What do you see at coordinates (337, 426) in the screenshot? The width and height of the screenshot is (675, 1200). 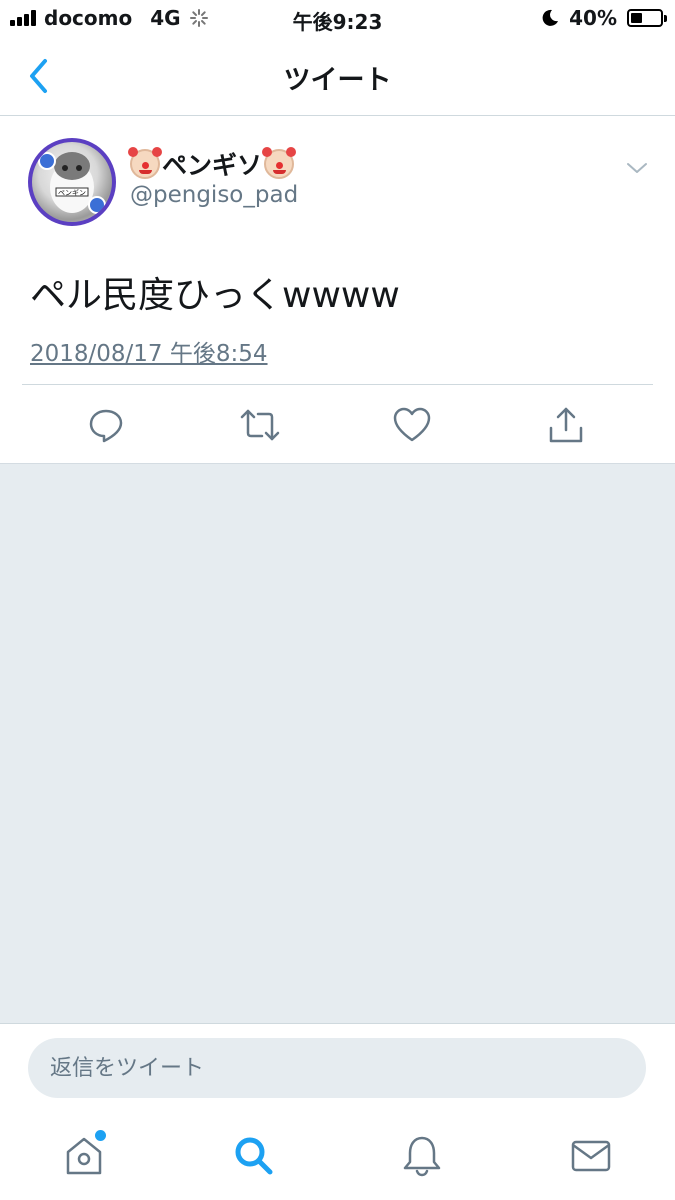 I see `tweet-actions` at bounding box center [337, 426].